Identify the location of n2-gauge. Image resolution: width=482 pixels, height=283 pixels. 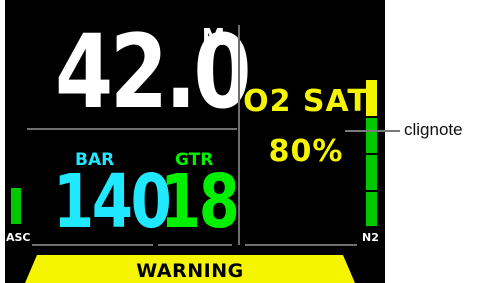
(371, 153).